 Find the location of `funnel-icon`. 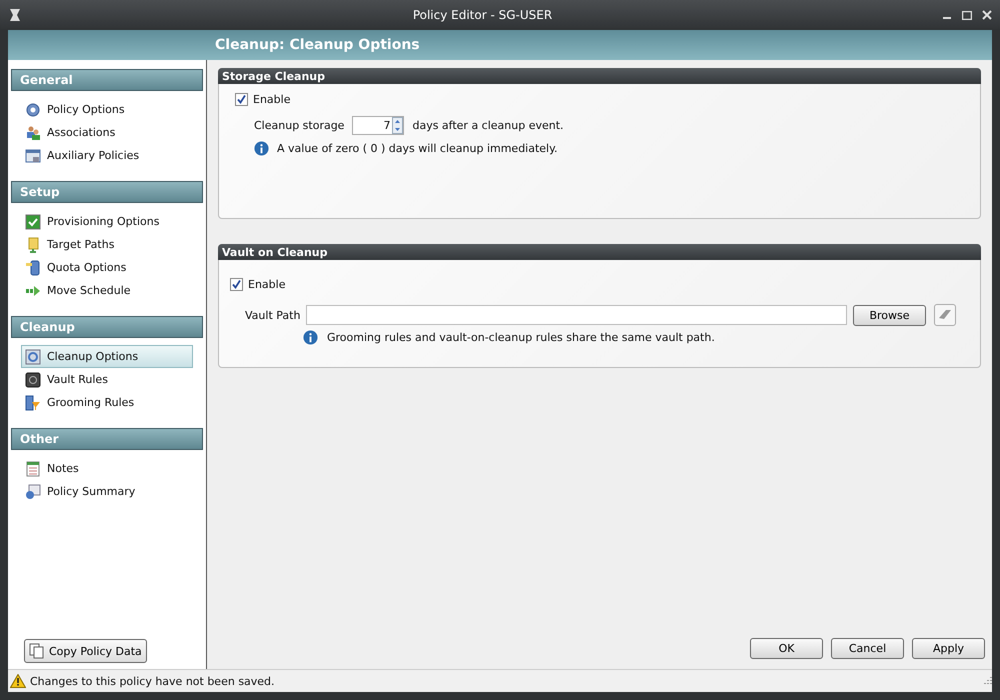

funnel-icon is located at coordinates (33, 402).